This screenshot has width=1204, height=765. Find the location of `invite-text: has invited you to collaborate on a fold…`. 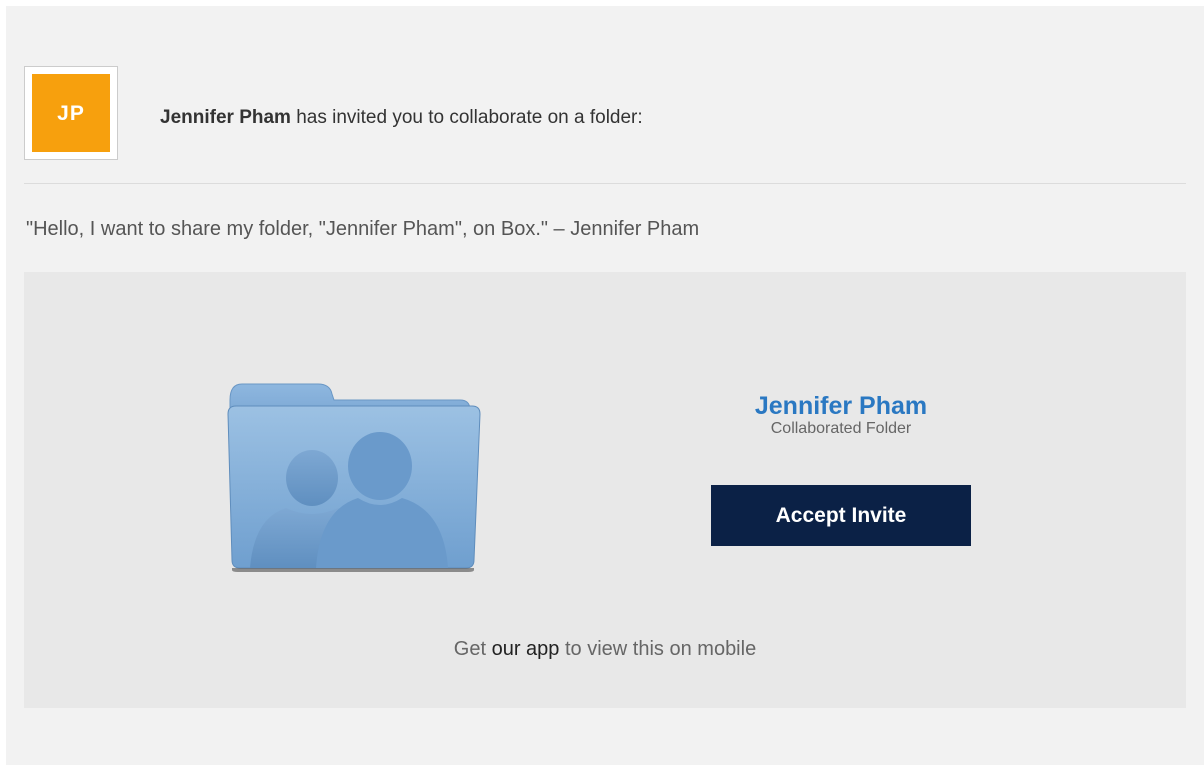

invite-text: has invited you to collaborate on a fold… is located at coordinates (466, 117).